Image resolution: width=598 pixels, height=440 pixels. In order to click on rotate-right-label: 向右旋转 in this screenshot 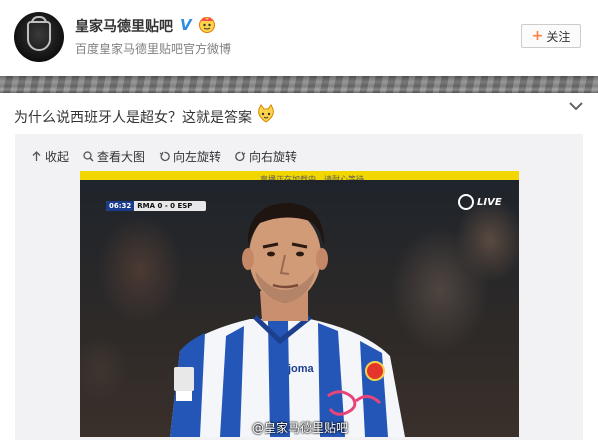, I will do `click(273, 156)`.